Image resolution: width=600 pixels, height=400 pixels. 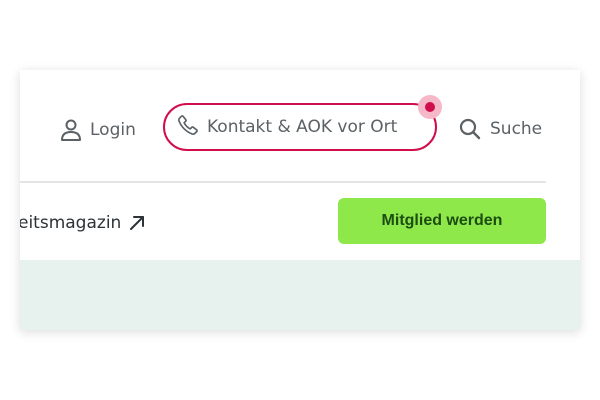 What do you see at coordinates (113, 130) in the screenshot?
I see `login-label: Login` at bounding box center [113, 130].